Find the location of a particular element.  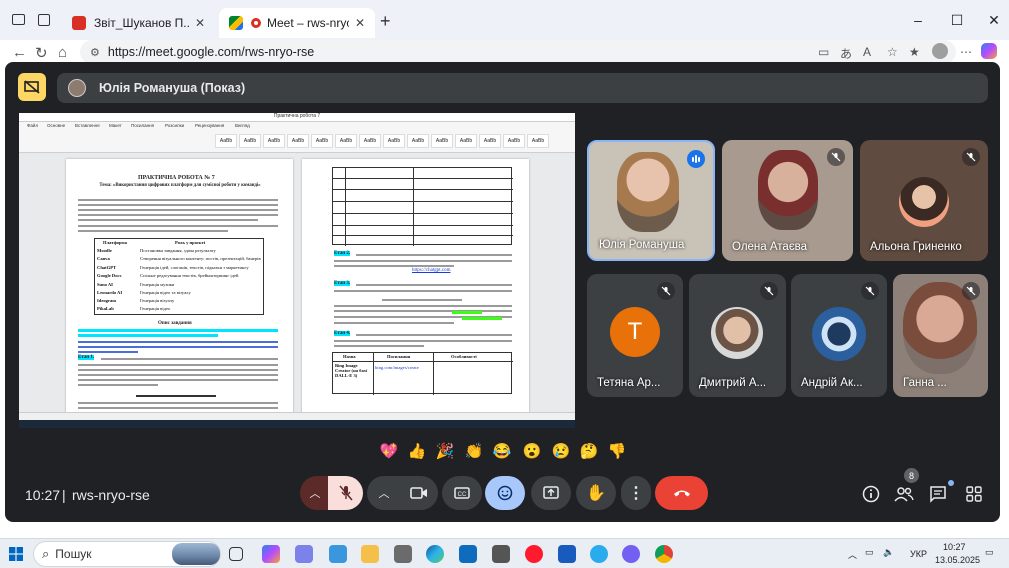

taskbar-clock: 10:27 is located at coordinates (954, 547).